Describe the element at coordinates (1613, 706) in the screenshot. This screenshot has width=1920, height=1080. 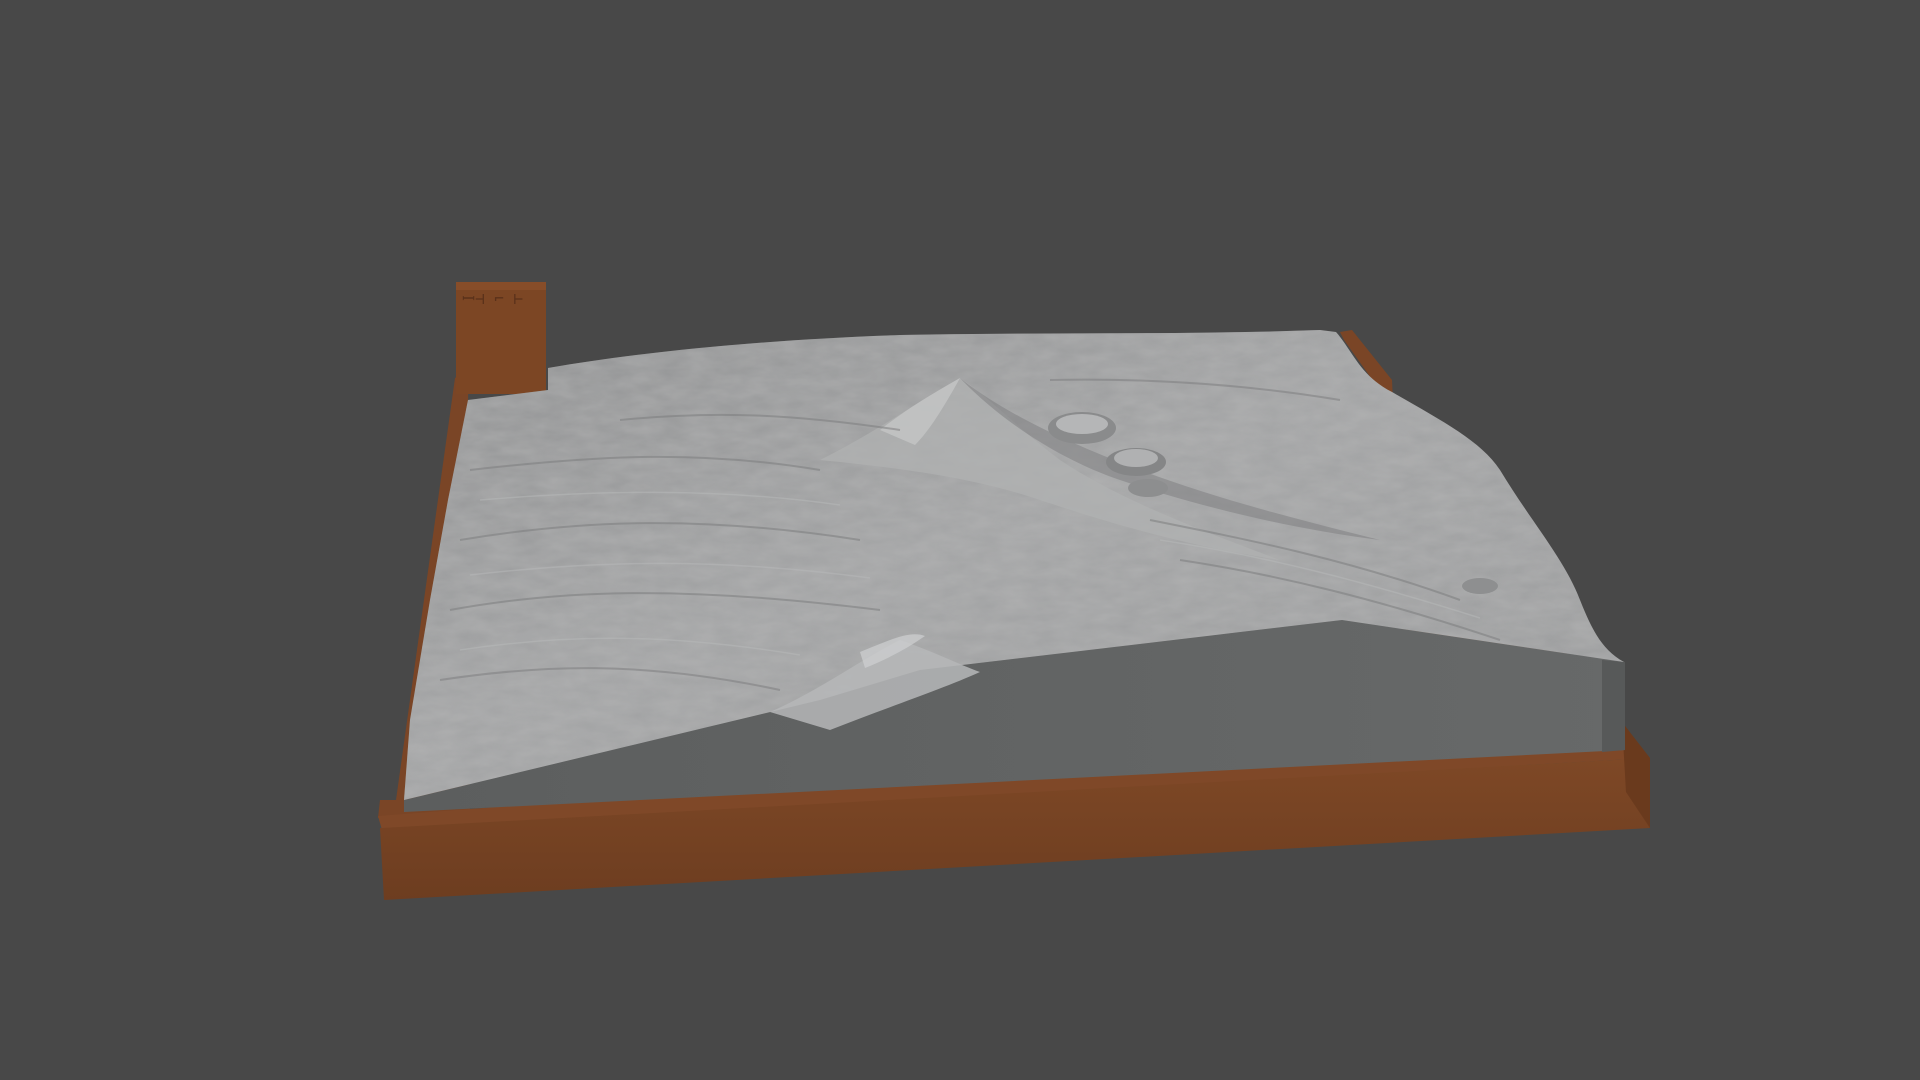
I see `terrain-right-wall` at that location.